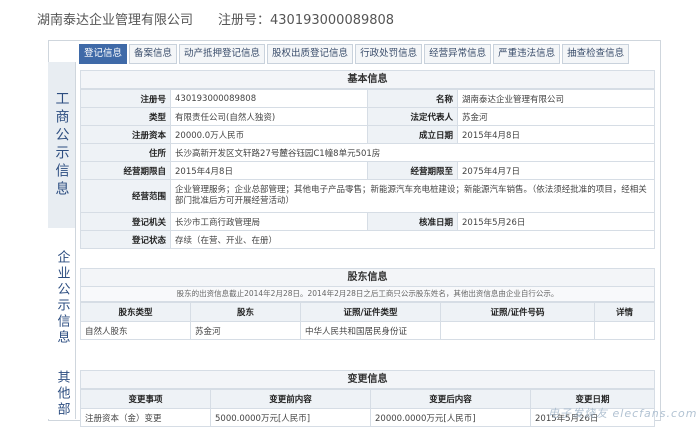 This screenshot has width=700, height=427. I want to click on field-label: 类型, so click(125, 116).